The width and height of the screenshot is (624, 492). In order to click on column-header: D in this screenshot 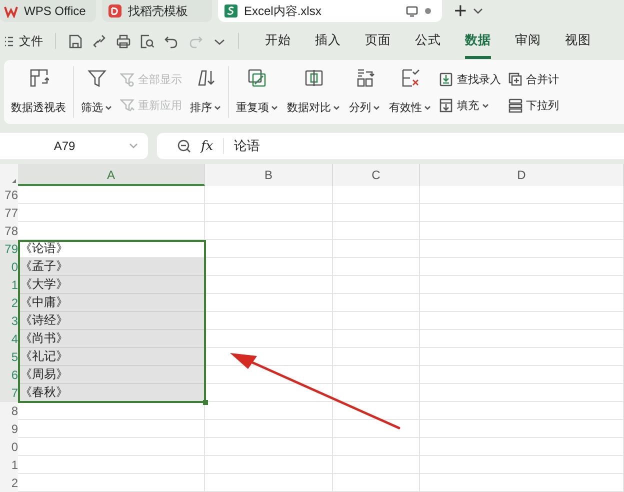, I will do `click(522, 175)`.